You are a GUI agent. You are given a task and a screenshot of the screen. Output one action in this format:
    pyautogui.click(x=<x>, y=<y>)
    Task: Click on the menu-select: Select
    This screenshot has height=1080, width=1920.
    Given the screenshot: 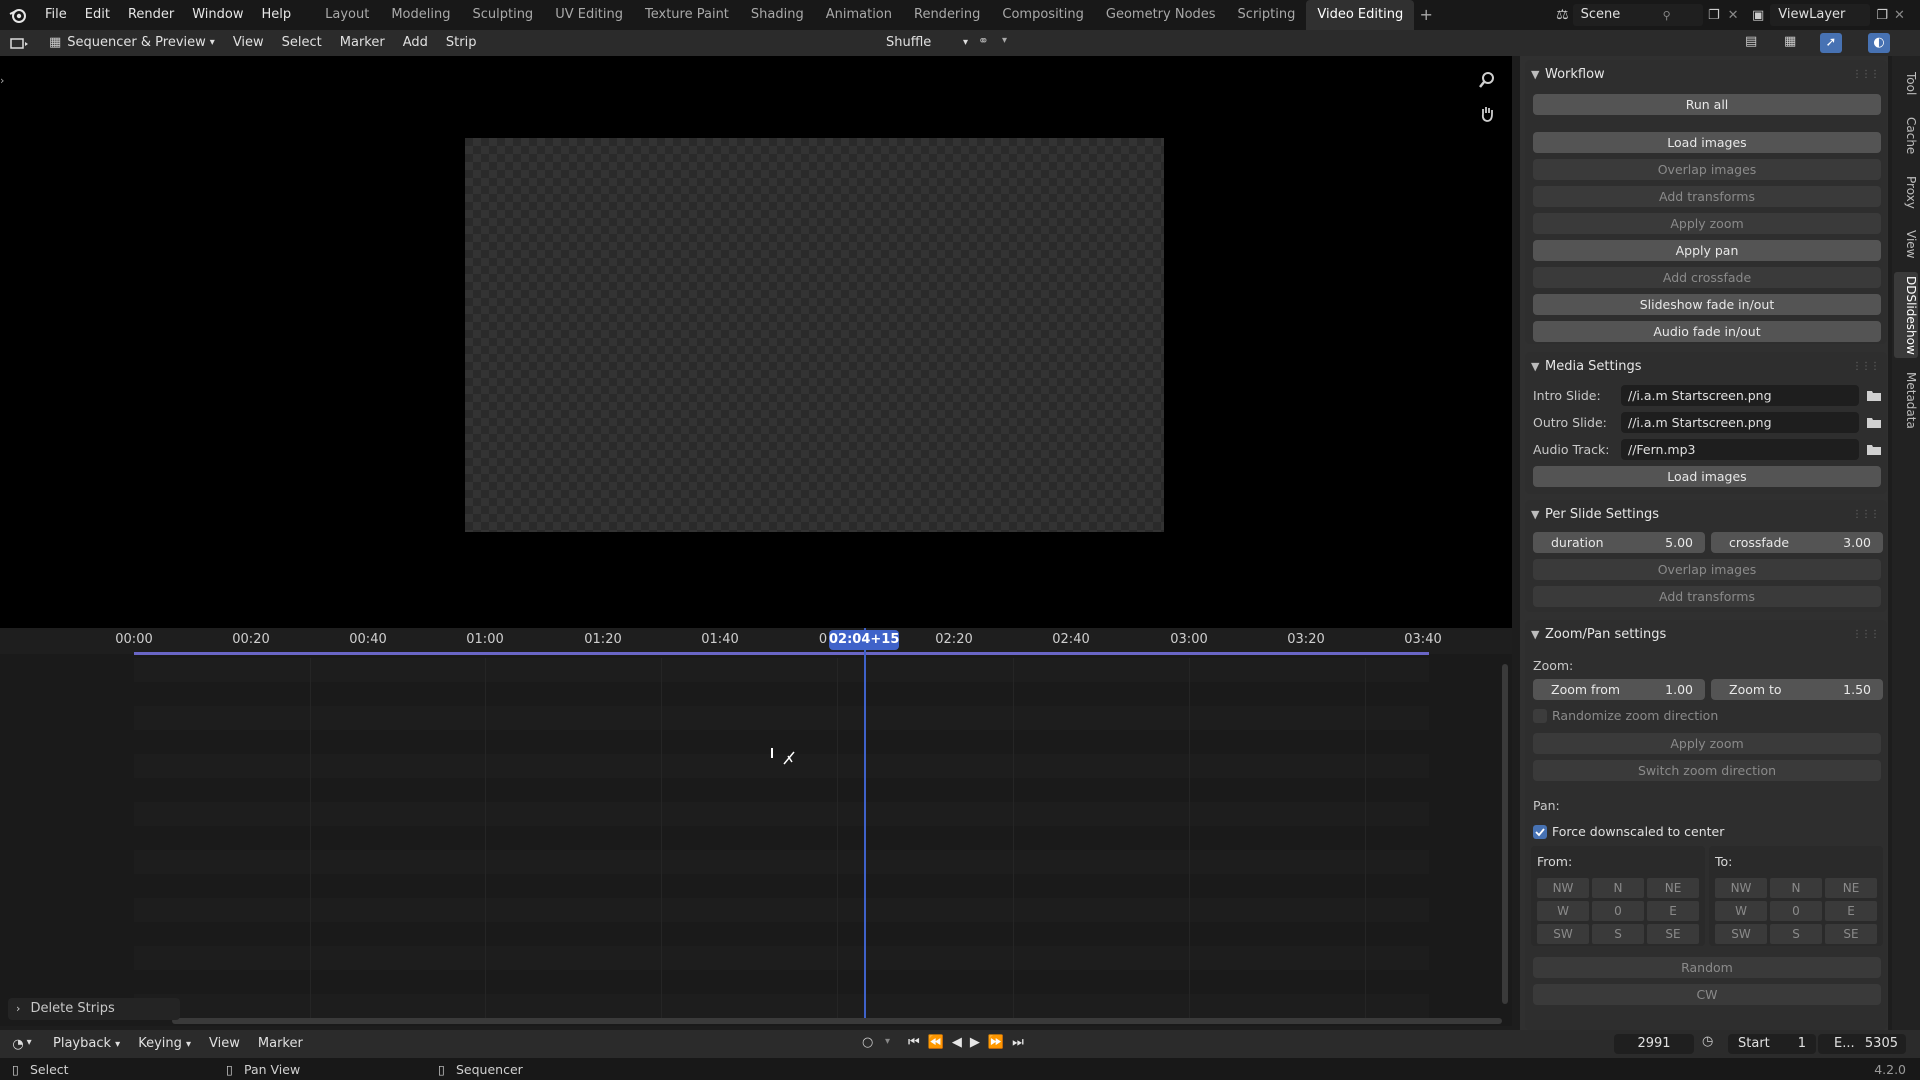 What is the action you would take?
    pyautogui.click(x=302, y=43)
    